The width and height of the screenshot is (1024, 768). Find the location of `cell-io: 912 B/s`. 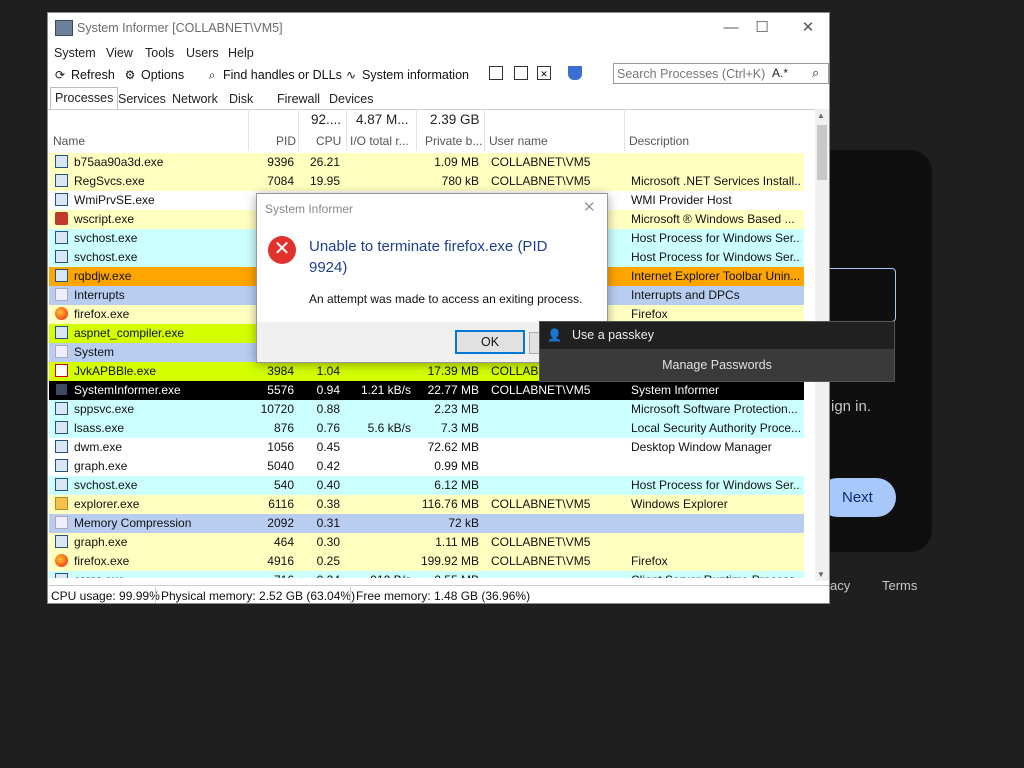

cell-io: 912 B/s is located at coordinates (378, 575).